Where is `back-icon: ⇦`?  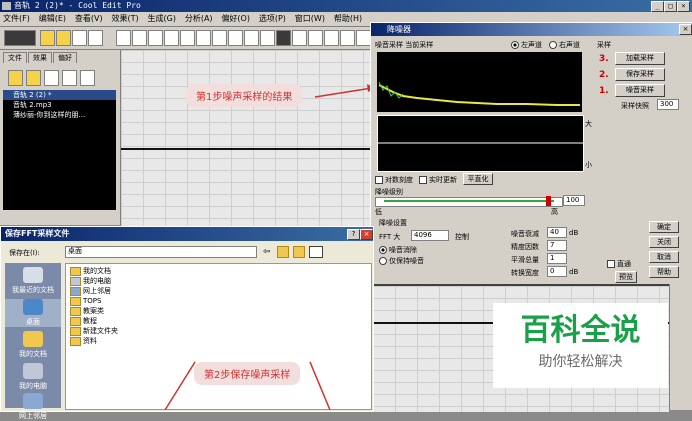 back-icon: ⇦ is located at coordinates (267, 252).